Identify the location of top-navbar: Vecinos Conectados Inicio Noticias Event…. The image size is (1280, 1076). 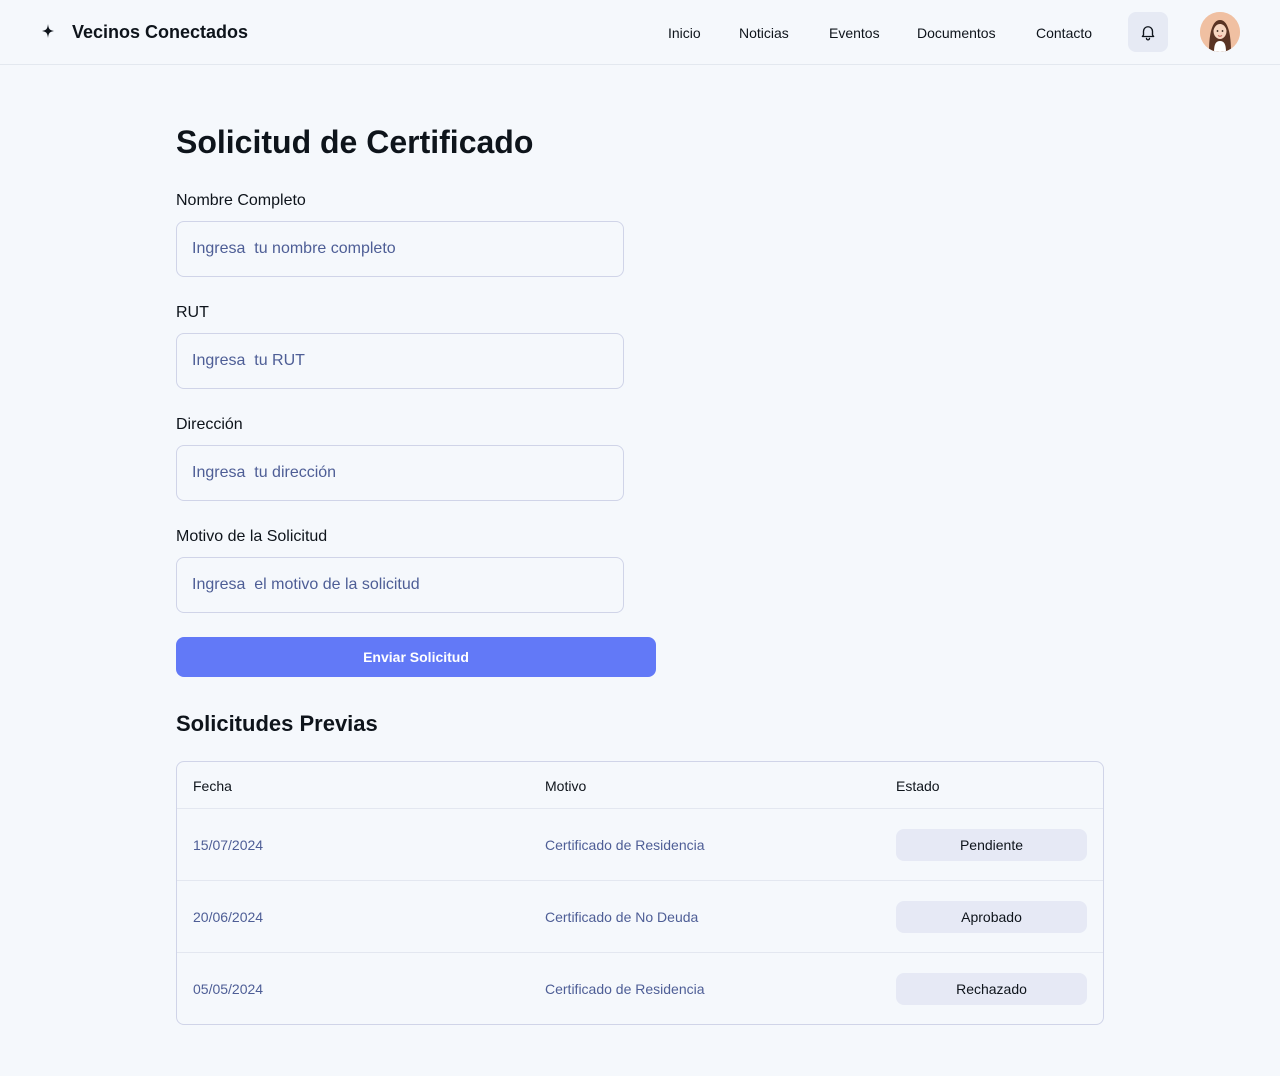
(640, 32).